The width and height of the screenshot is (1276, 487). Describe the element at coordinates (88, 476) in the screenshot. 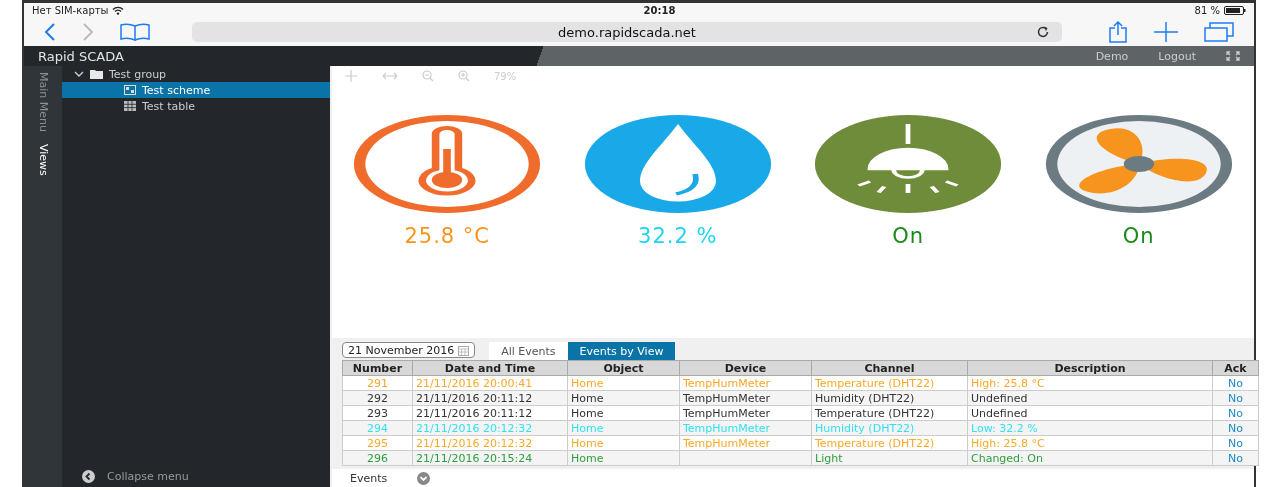

I see `collapse-icon` at that location.